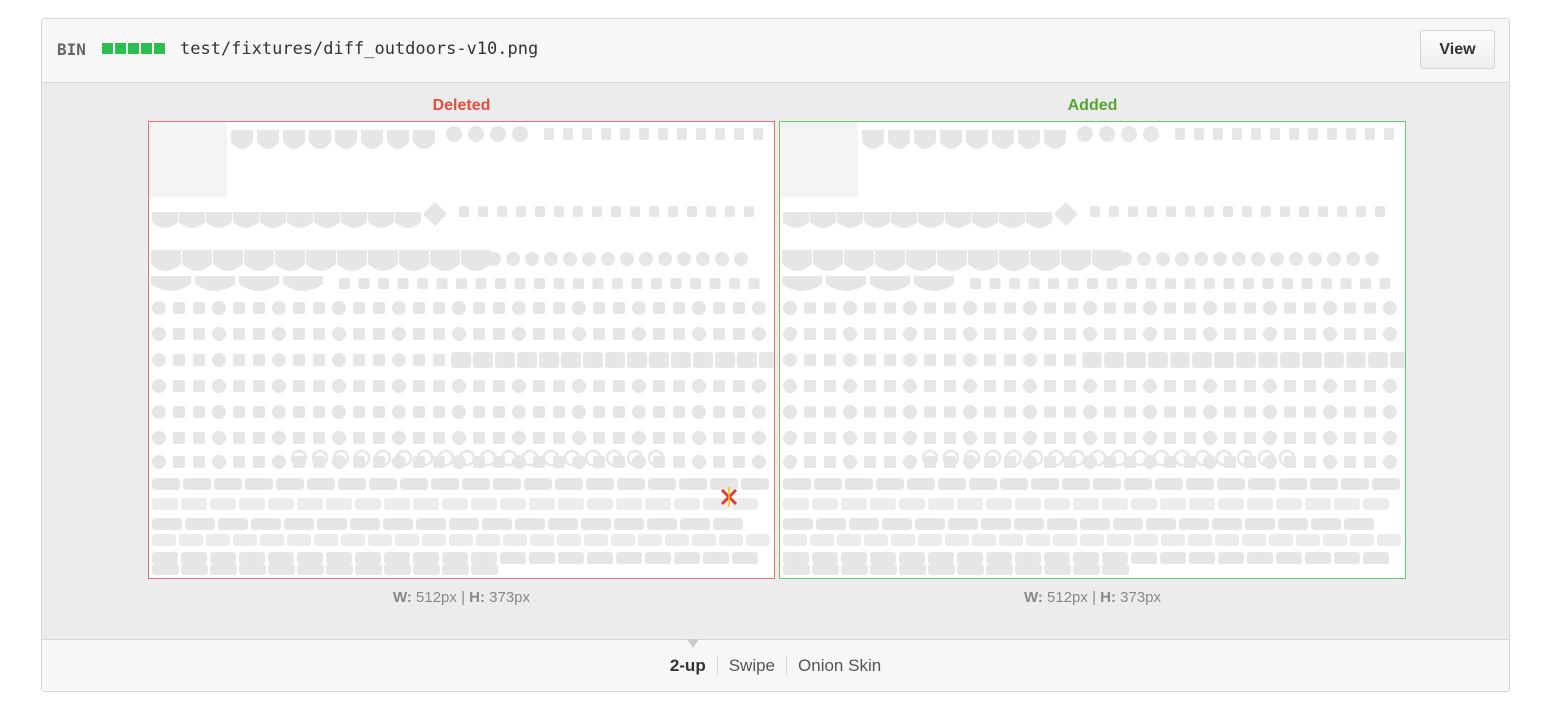  I want to click on tab-swipe: Swipe, so click(751, 666).